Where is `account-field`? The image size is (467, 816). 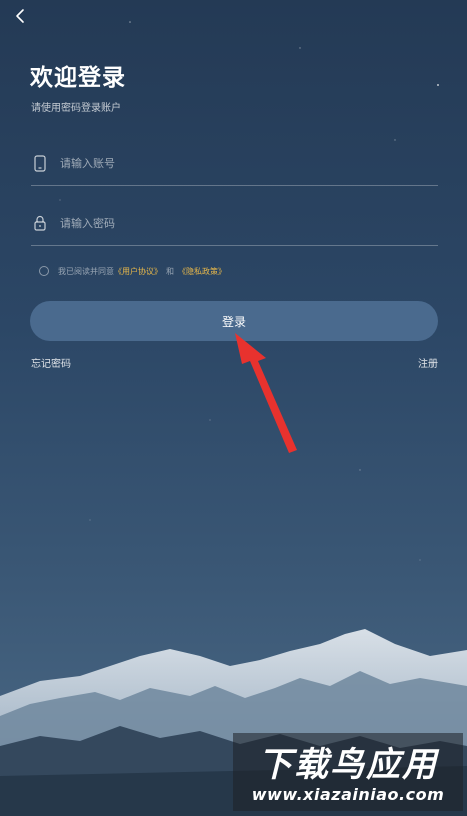
account-field is located at coordinates (234, 165).